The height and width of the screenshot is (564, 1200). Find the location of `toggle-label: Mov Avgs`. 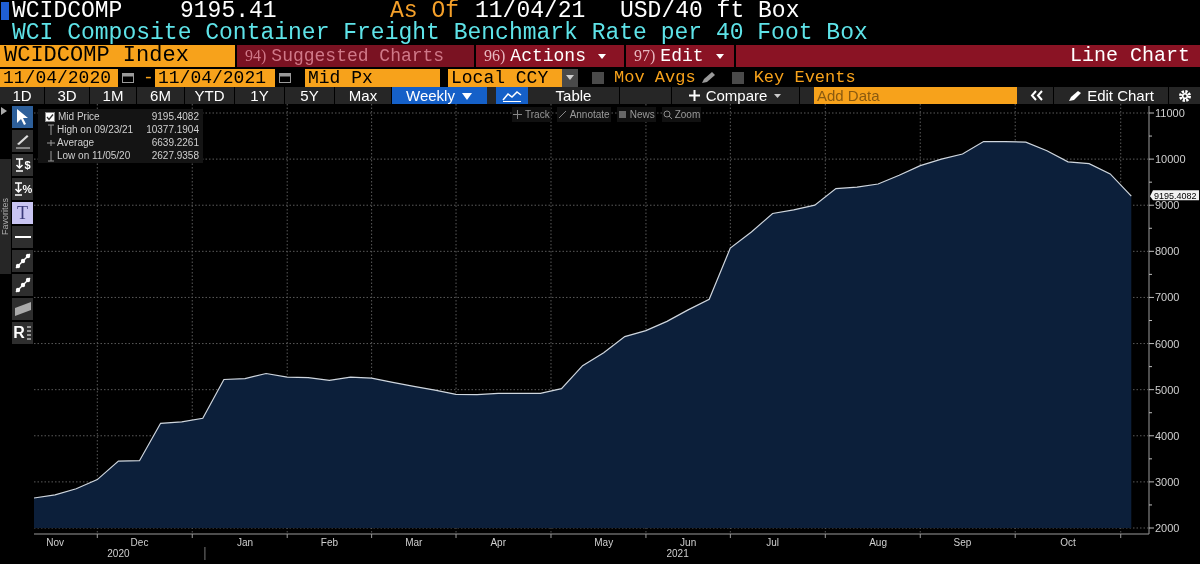

toggle-label: Mov Avgs is located at coordinates (655, 77).